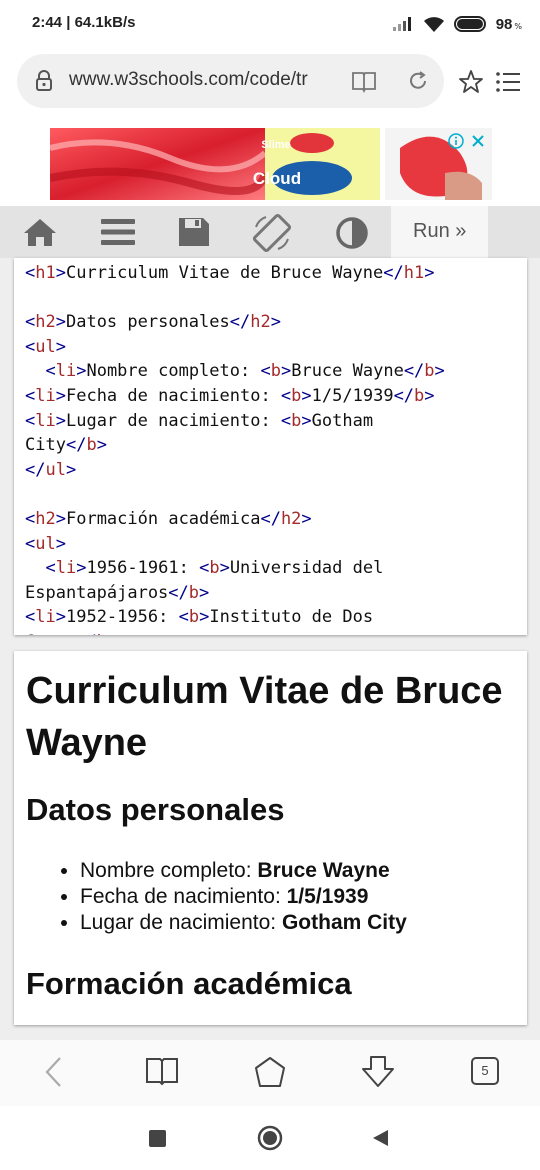 The height and width of the screenshot is (1170, 540). What do you see at coordinates (243, 923) in the screenshot?
I see `list-item: Lugar de nacimiento: Gotham City` at bounding box center [243, 923].